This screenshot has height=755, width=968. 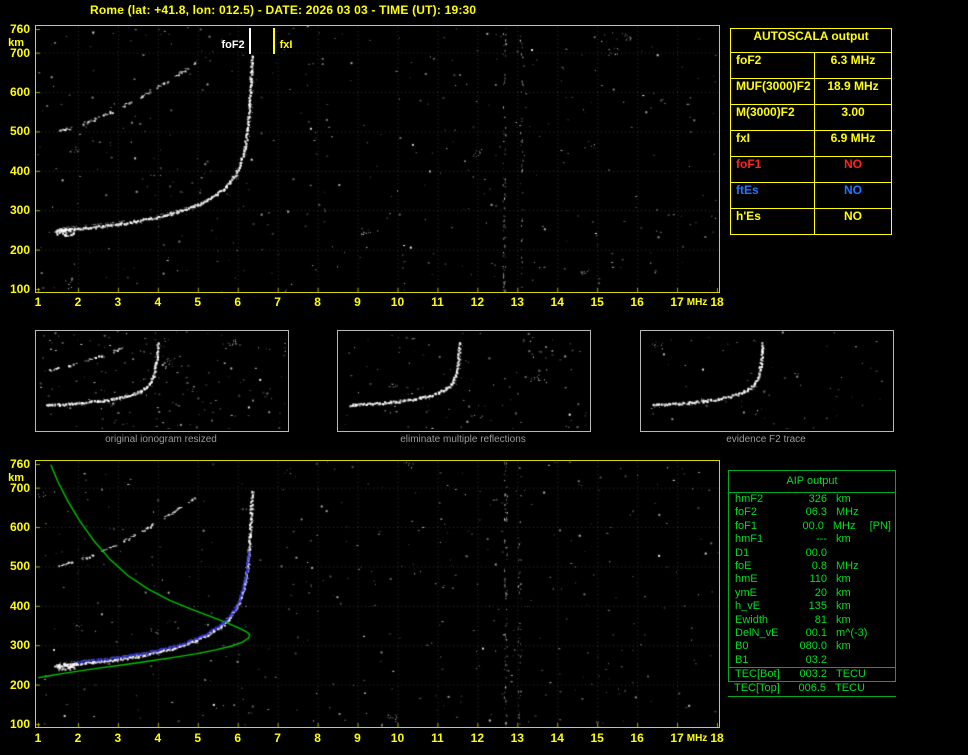 What do you see at coordinates (812, 539) in the screenshot?
I see `aip-row-hmf1: hmF1 --- km` at bounding box center [812, 539].